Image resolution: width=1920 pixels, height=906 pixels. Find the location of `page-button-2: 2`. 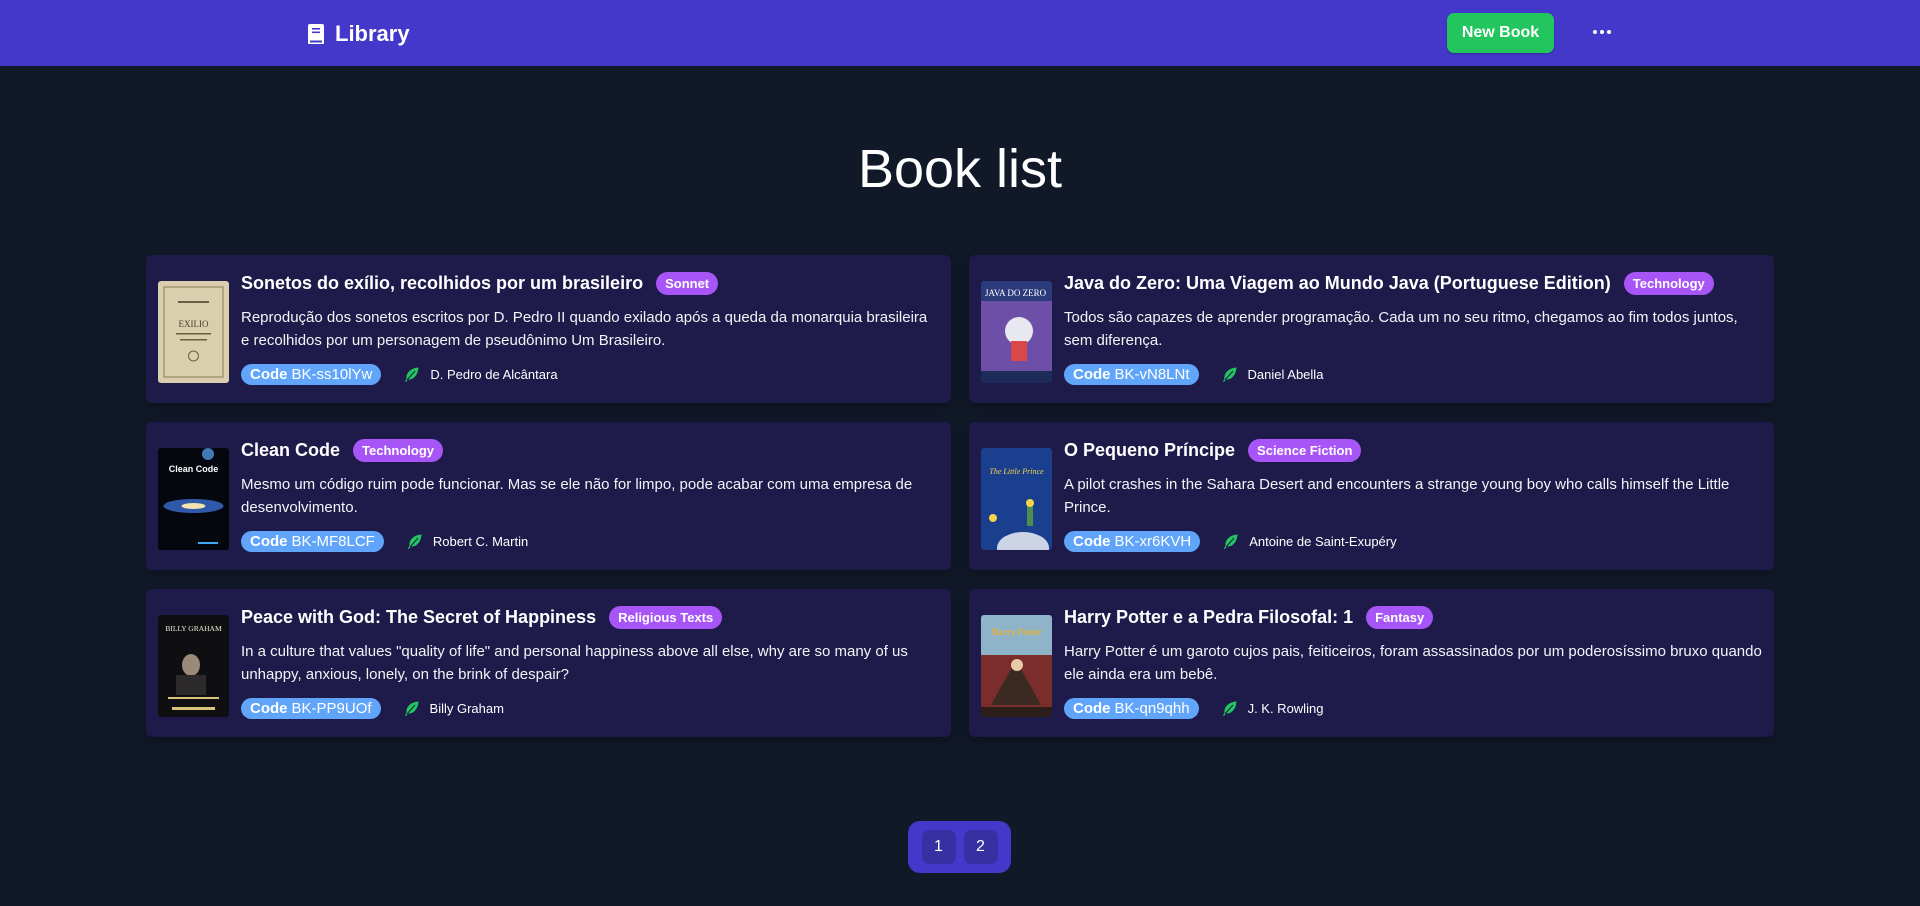

page-button-2: 2 is located at coordinates (980, 847).